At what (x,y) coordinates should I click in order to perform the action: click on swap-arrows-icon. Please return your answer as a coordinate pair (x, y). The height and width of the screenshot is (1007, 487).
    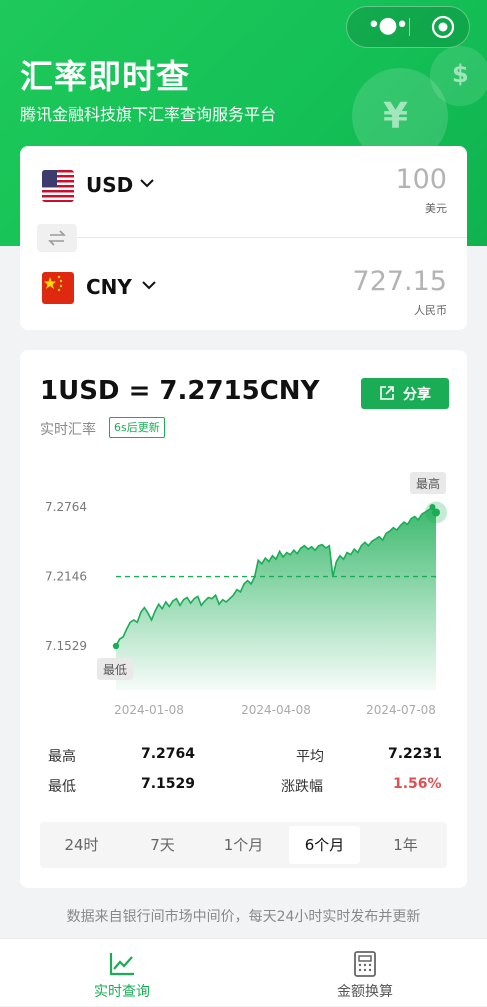
    Looking at the image, I should click on (57, 238).